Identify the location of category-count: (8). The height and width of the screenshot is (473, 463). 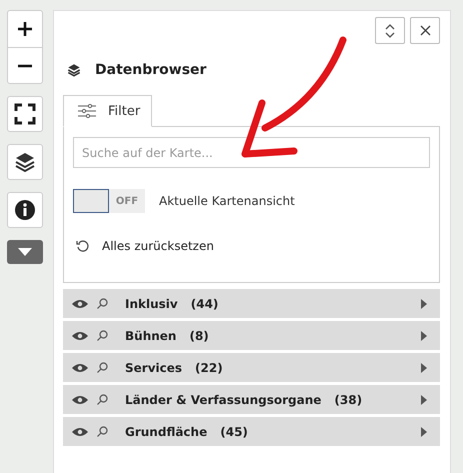
(199, 335).